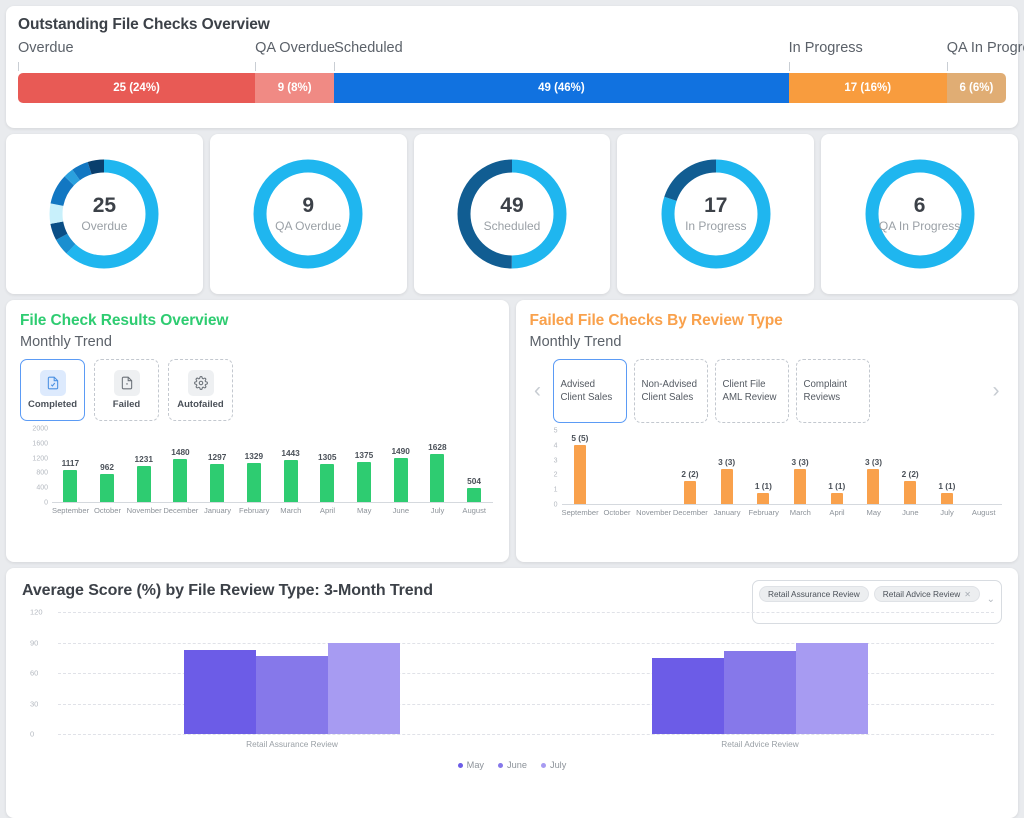 The width and height of the screenshot is (1024, 818). Describe the element at coordinates (967, 594) in the screenshot. I see `remove-chip-icon: ✕` at that location.